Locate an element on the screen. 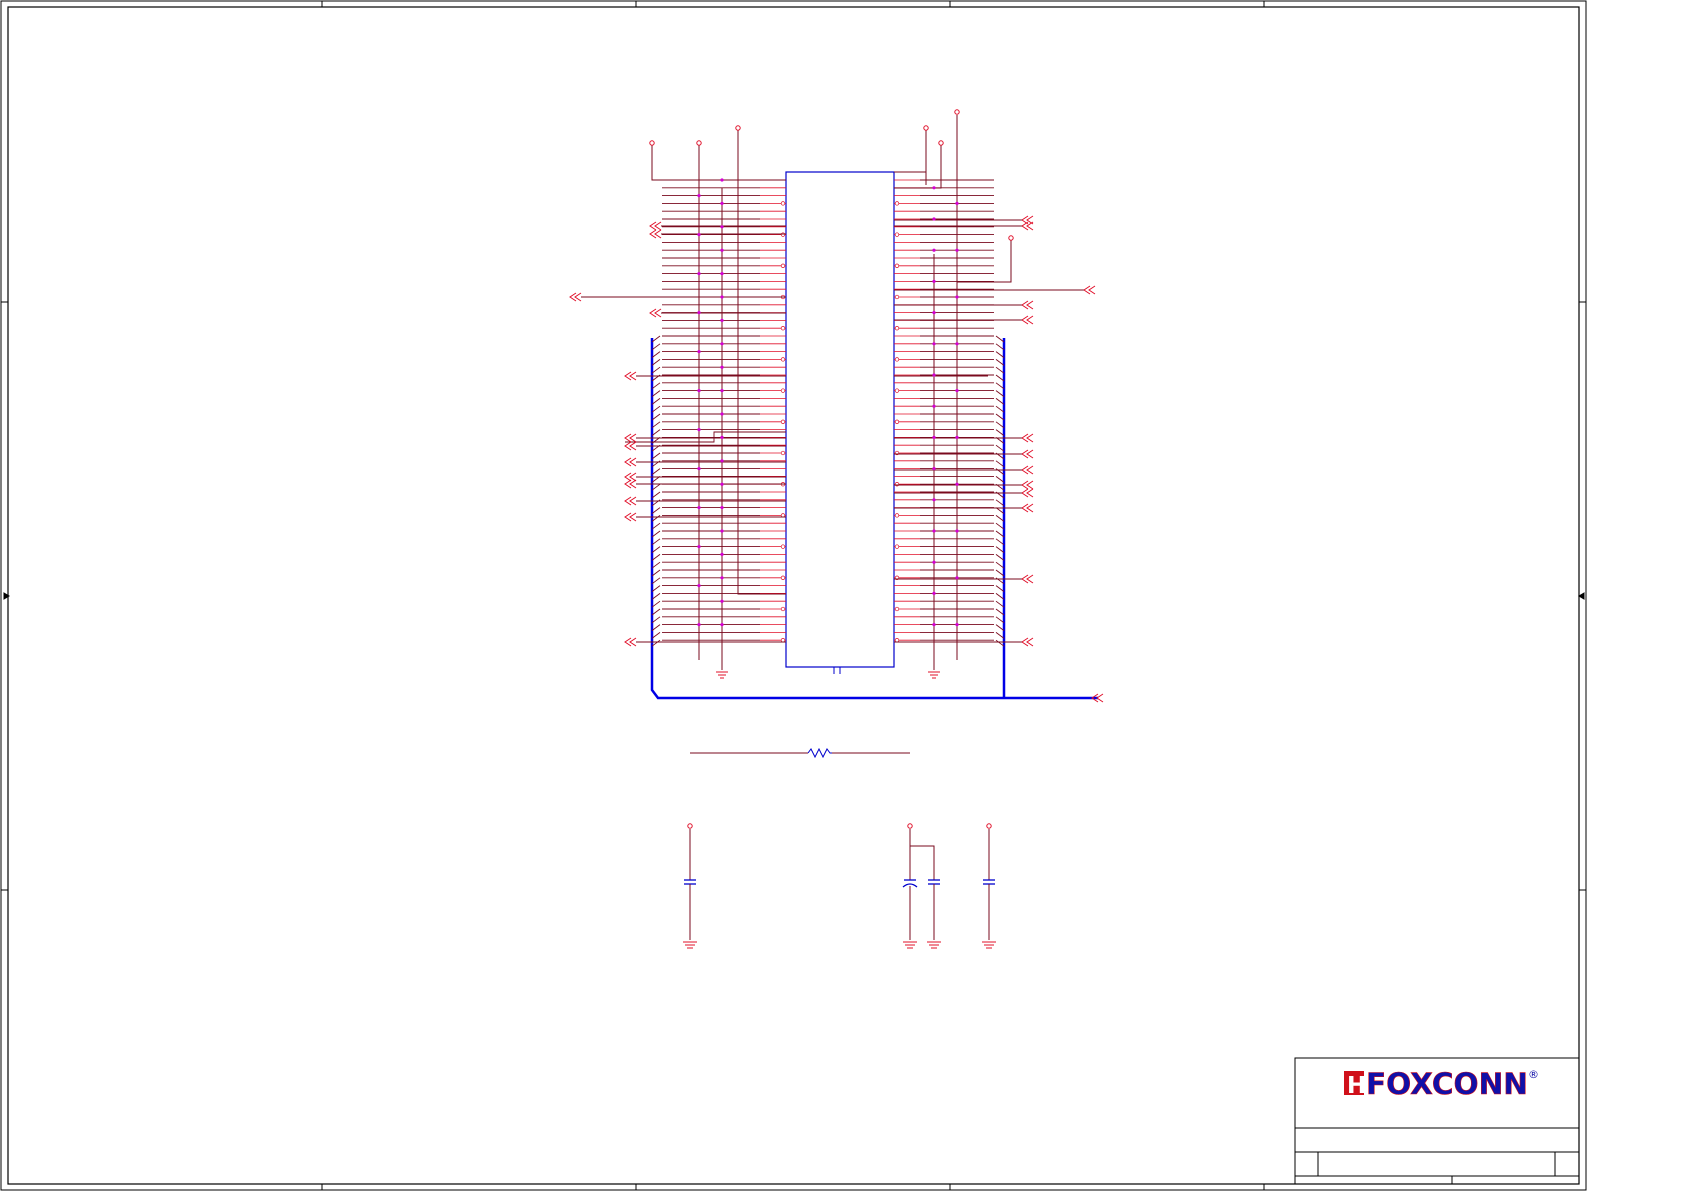  off-page-connectors-left is located at coordinates (677, 434).